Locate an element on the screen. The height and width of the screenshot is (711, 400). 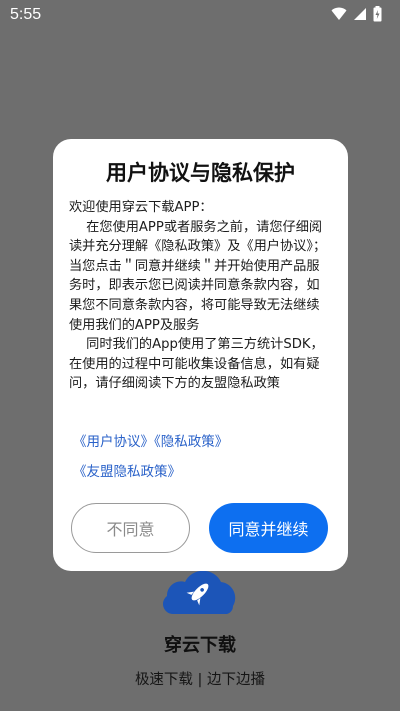
policy-links-row: 《用户协议》《隐私政策》 is located at coordinates (203, 440).